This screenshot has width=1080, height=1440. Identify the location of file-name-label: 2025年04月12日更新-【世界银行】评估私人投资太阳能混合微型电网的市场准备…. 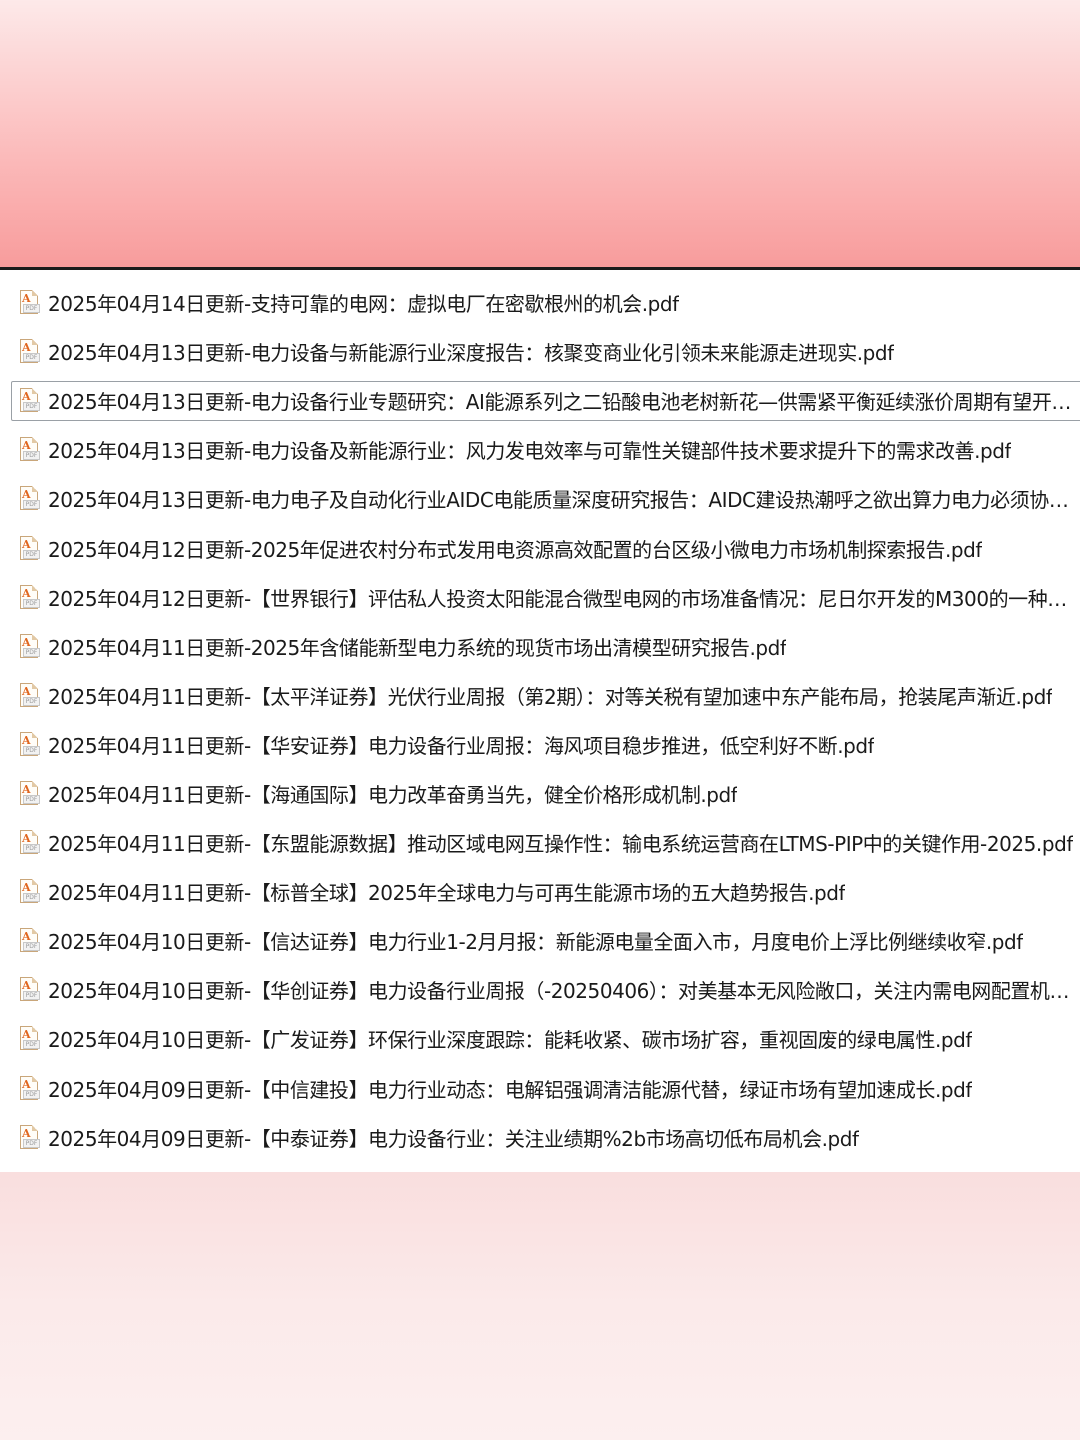
(561, 598).